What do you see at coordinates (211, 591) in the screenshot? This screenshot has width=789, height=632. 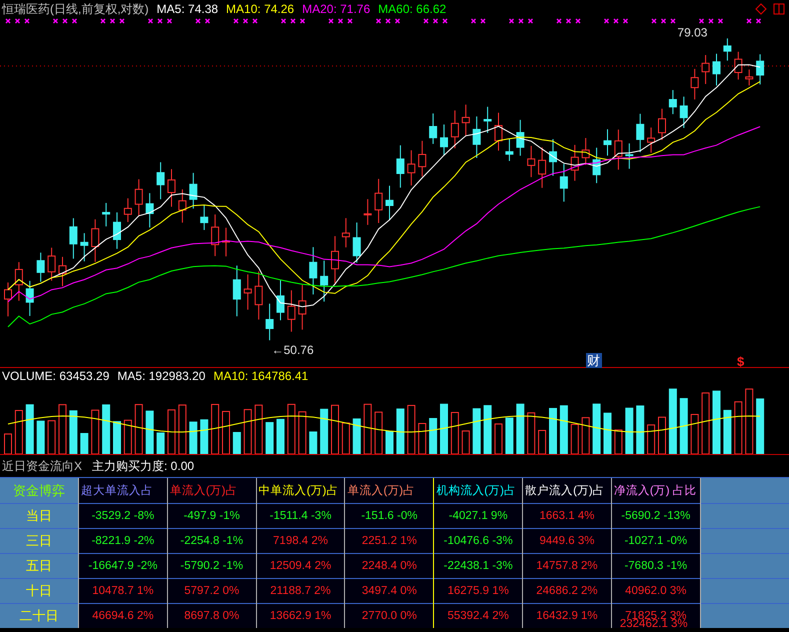 I see `table-cell: 5797.2 0%` at bounding box center [211, 591].